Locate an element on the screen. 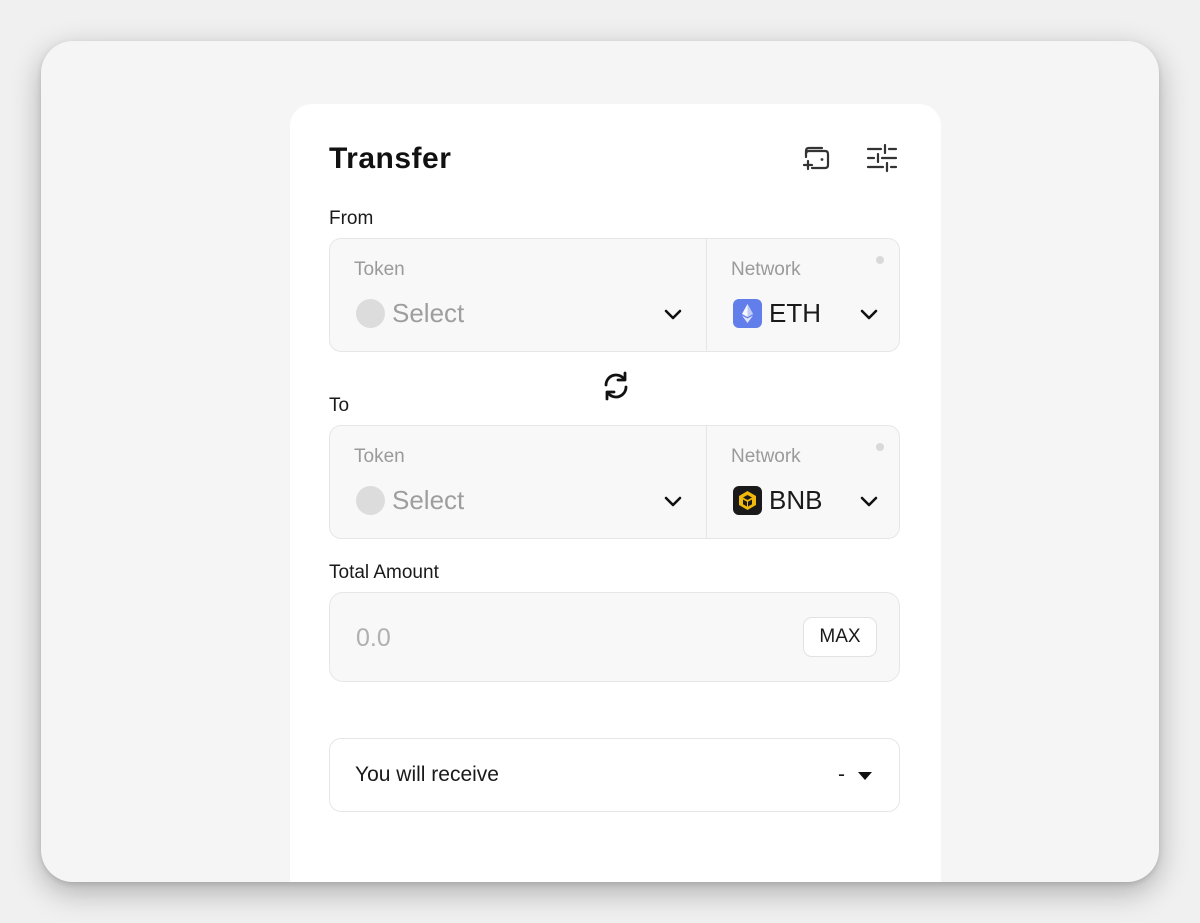 The image size is (1200, 923). from-network-value: ETH is located at coordinates (795, 313).